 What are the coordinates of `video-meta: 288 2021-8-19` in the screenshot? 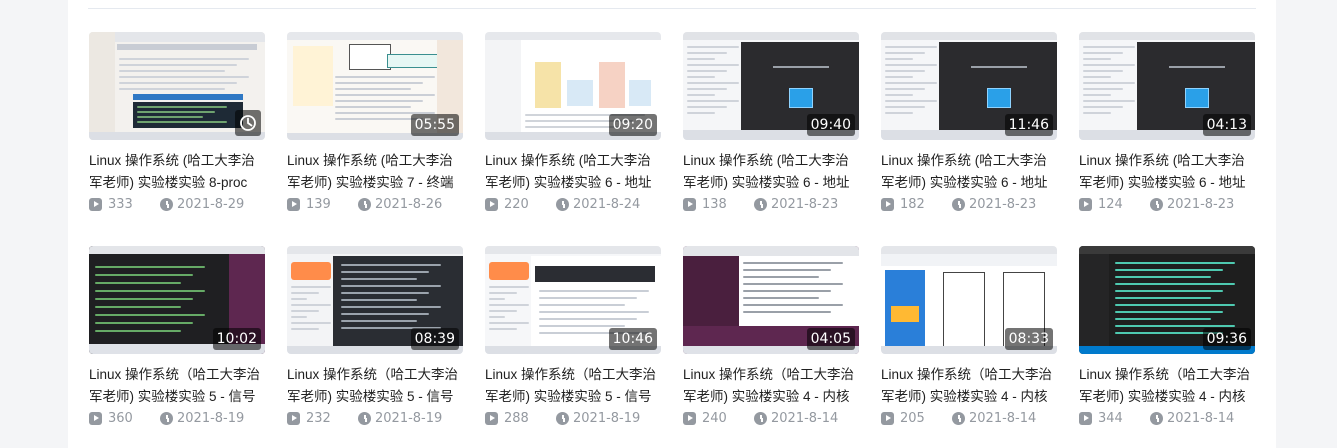 It's located at (573, 419).